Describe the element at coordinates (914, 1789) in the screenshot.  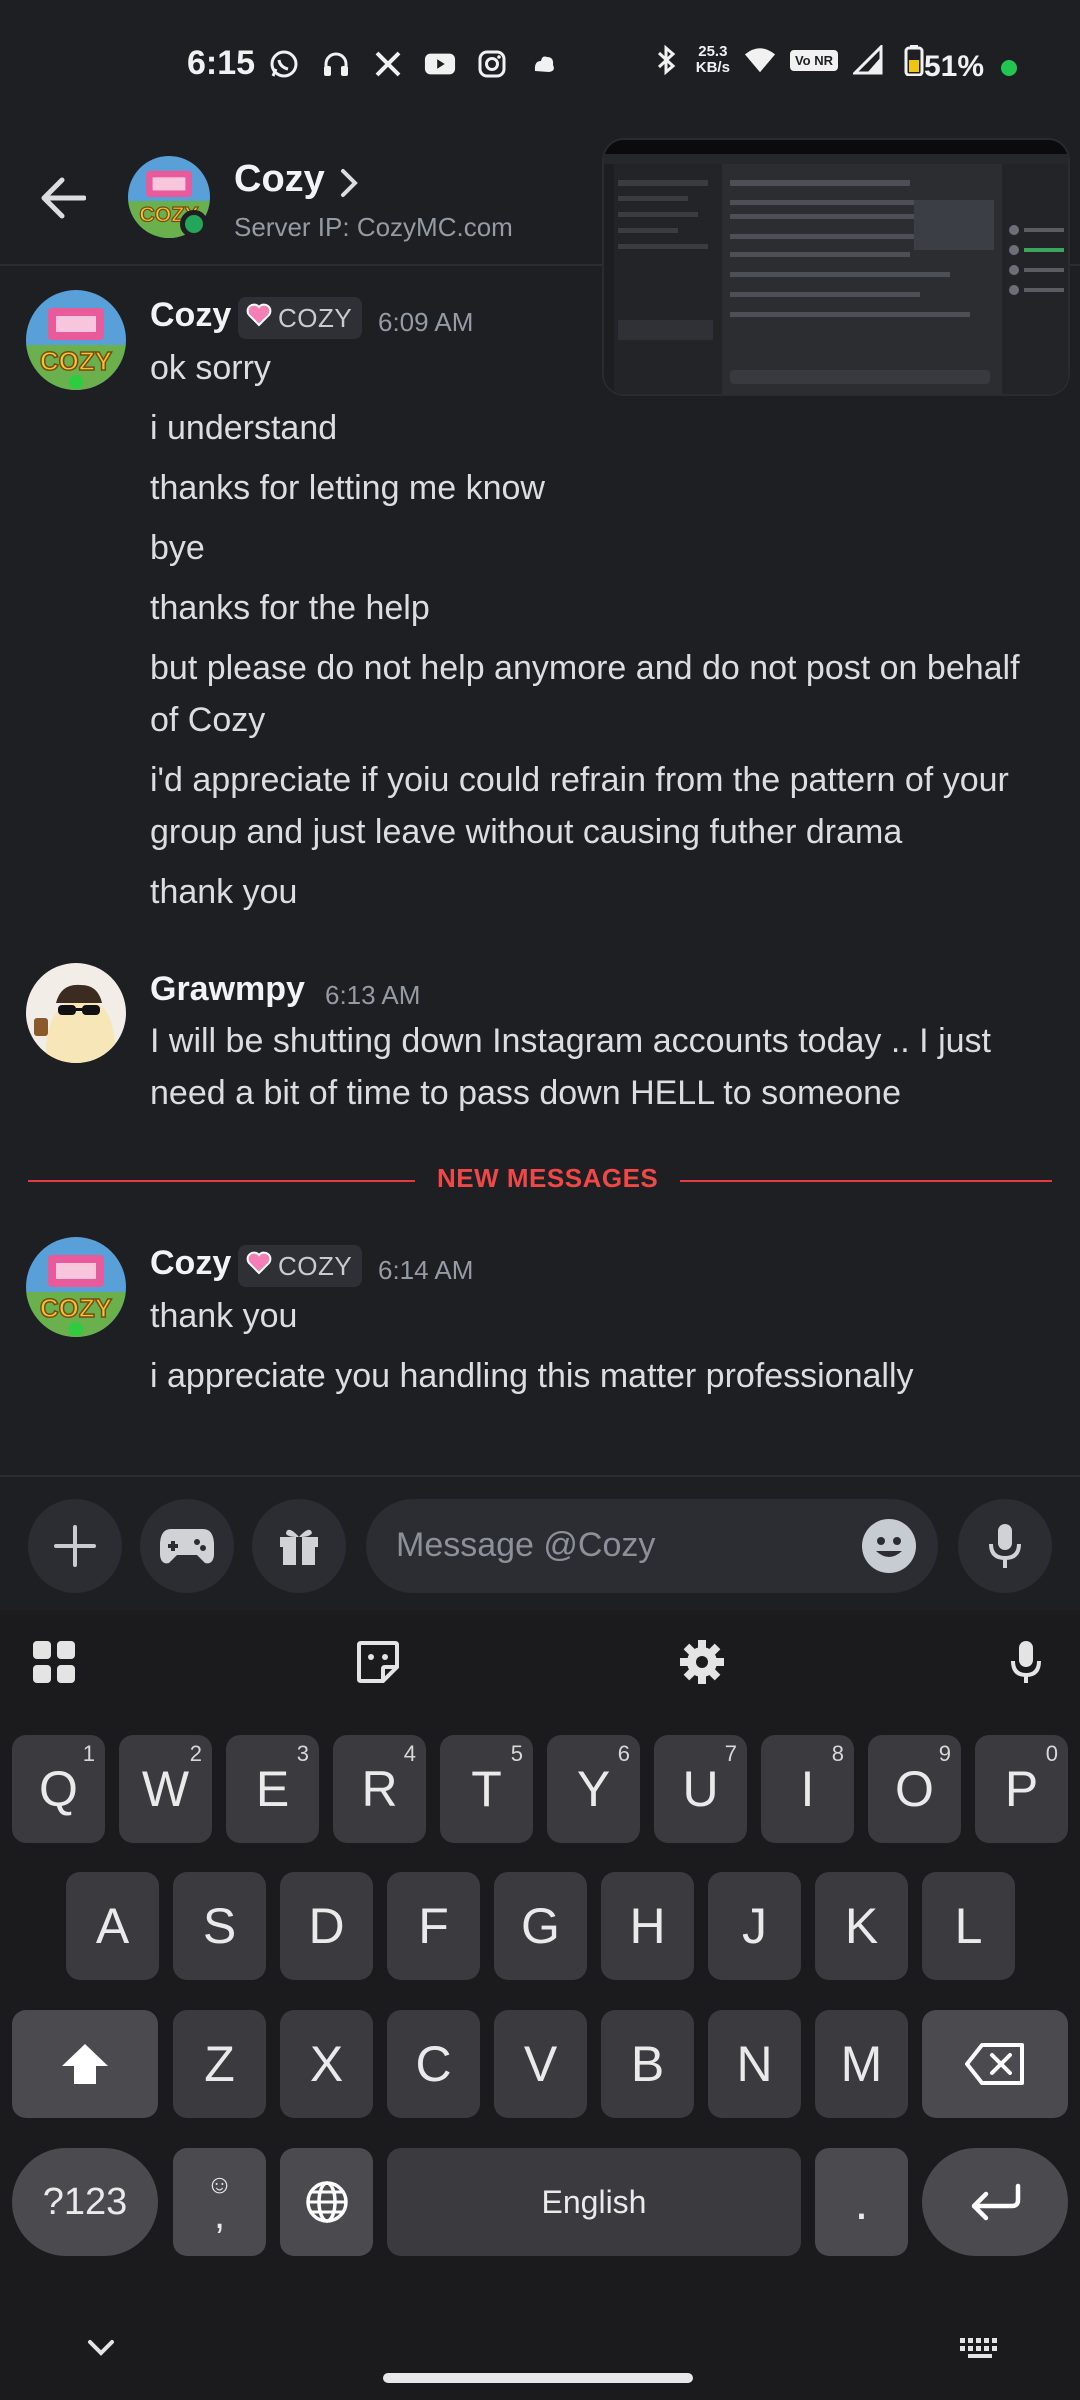
I see `key-o: O9` at that location.